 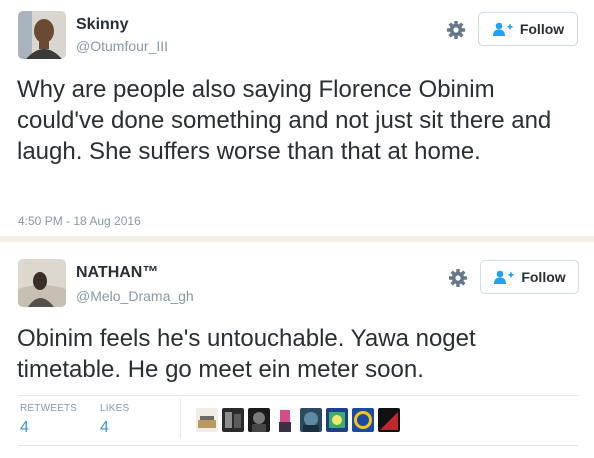 I want to click on display-name: NATHAN™, so click(x=117, y=273).